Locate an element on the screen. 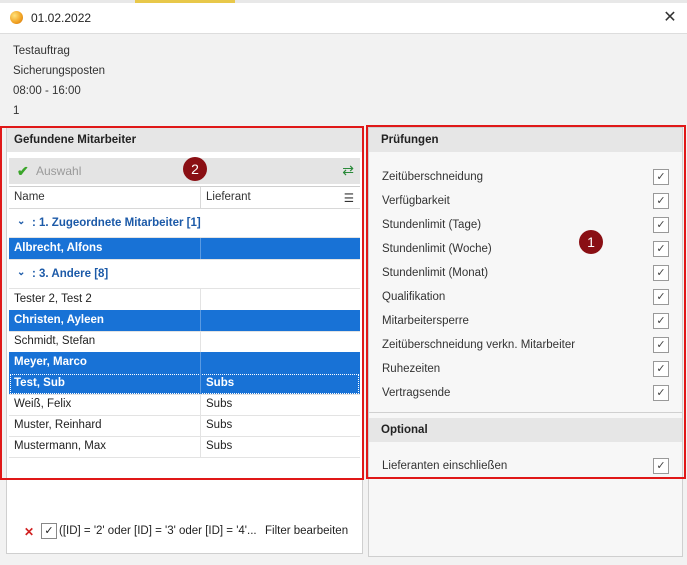 The image size is (687, 565). close-icon: ✕ is located at coordinates (670, 18).